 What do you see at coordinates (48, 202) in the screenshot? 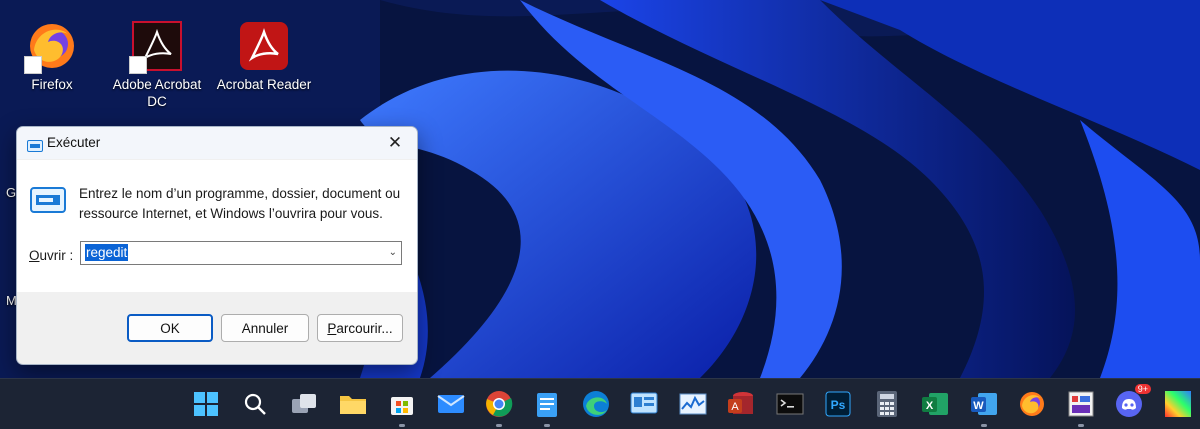
I see `run-icon` at bounding box center [48, 202].